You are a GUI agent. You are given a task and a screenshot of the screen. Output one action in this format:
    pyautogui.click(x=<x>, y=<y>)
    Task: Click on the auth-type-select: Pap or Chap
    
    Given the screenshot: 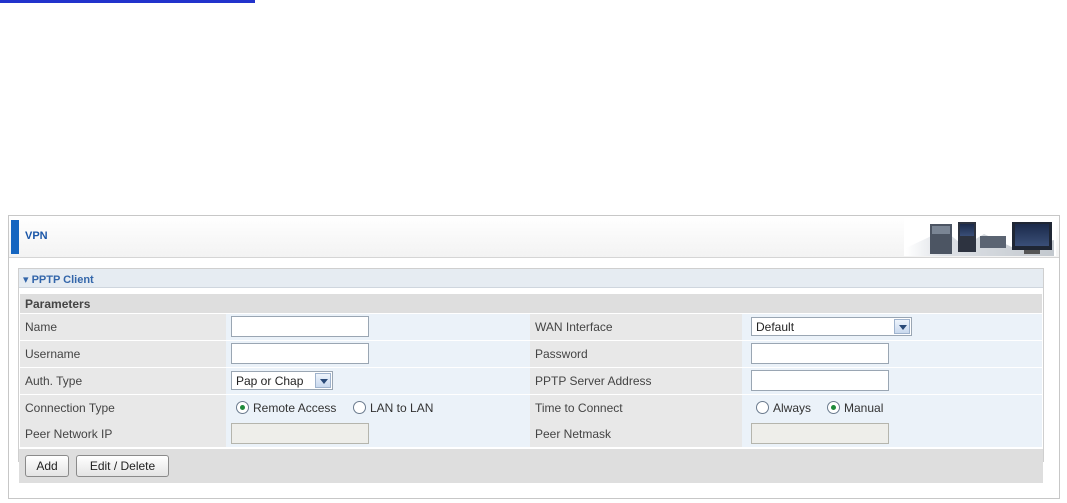 What is the action you would take?
    pyautogui.click(x=282, y=380)
    